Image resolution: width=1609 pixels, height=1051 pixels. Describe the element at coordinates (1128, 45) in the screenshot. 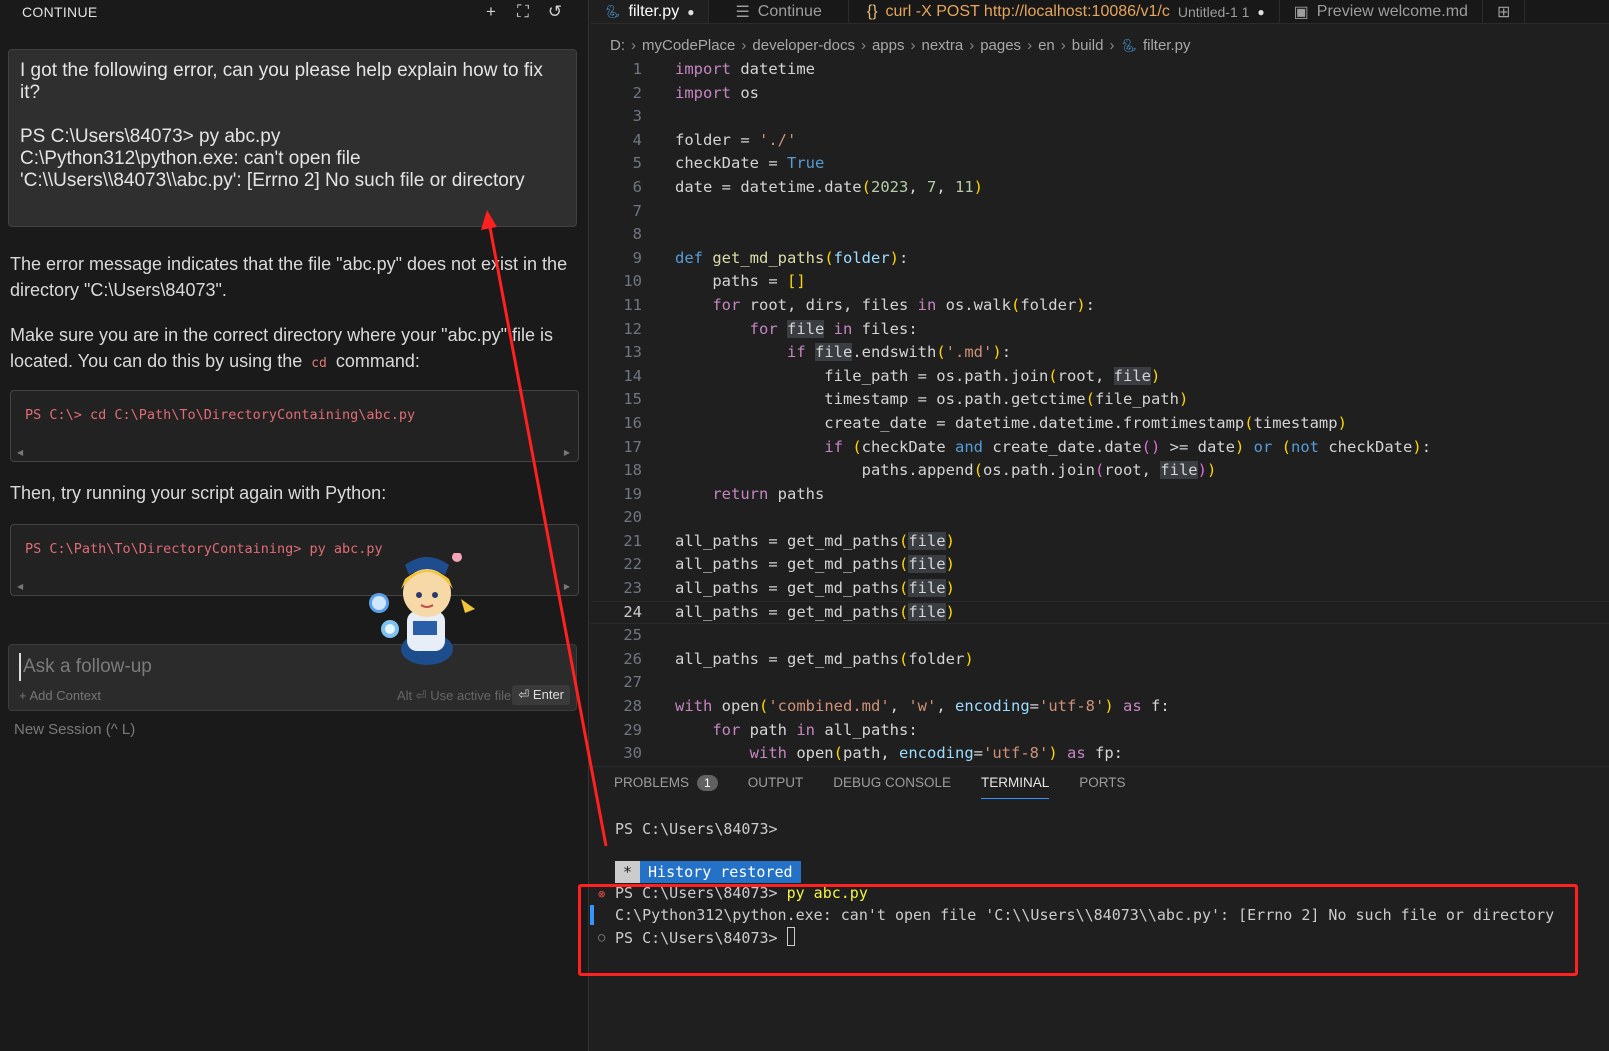

I see `python-icon: 🐍︎` at that location.